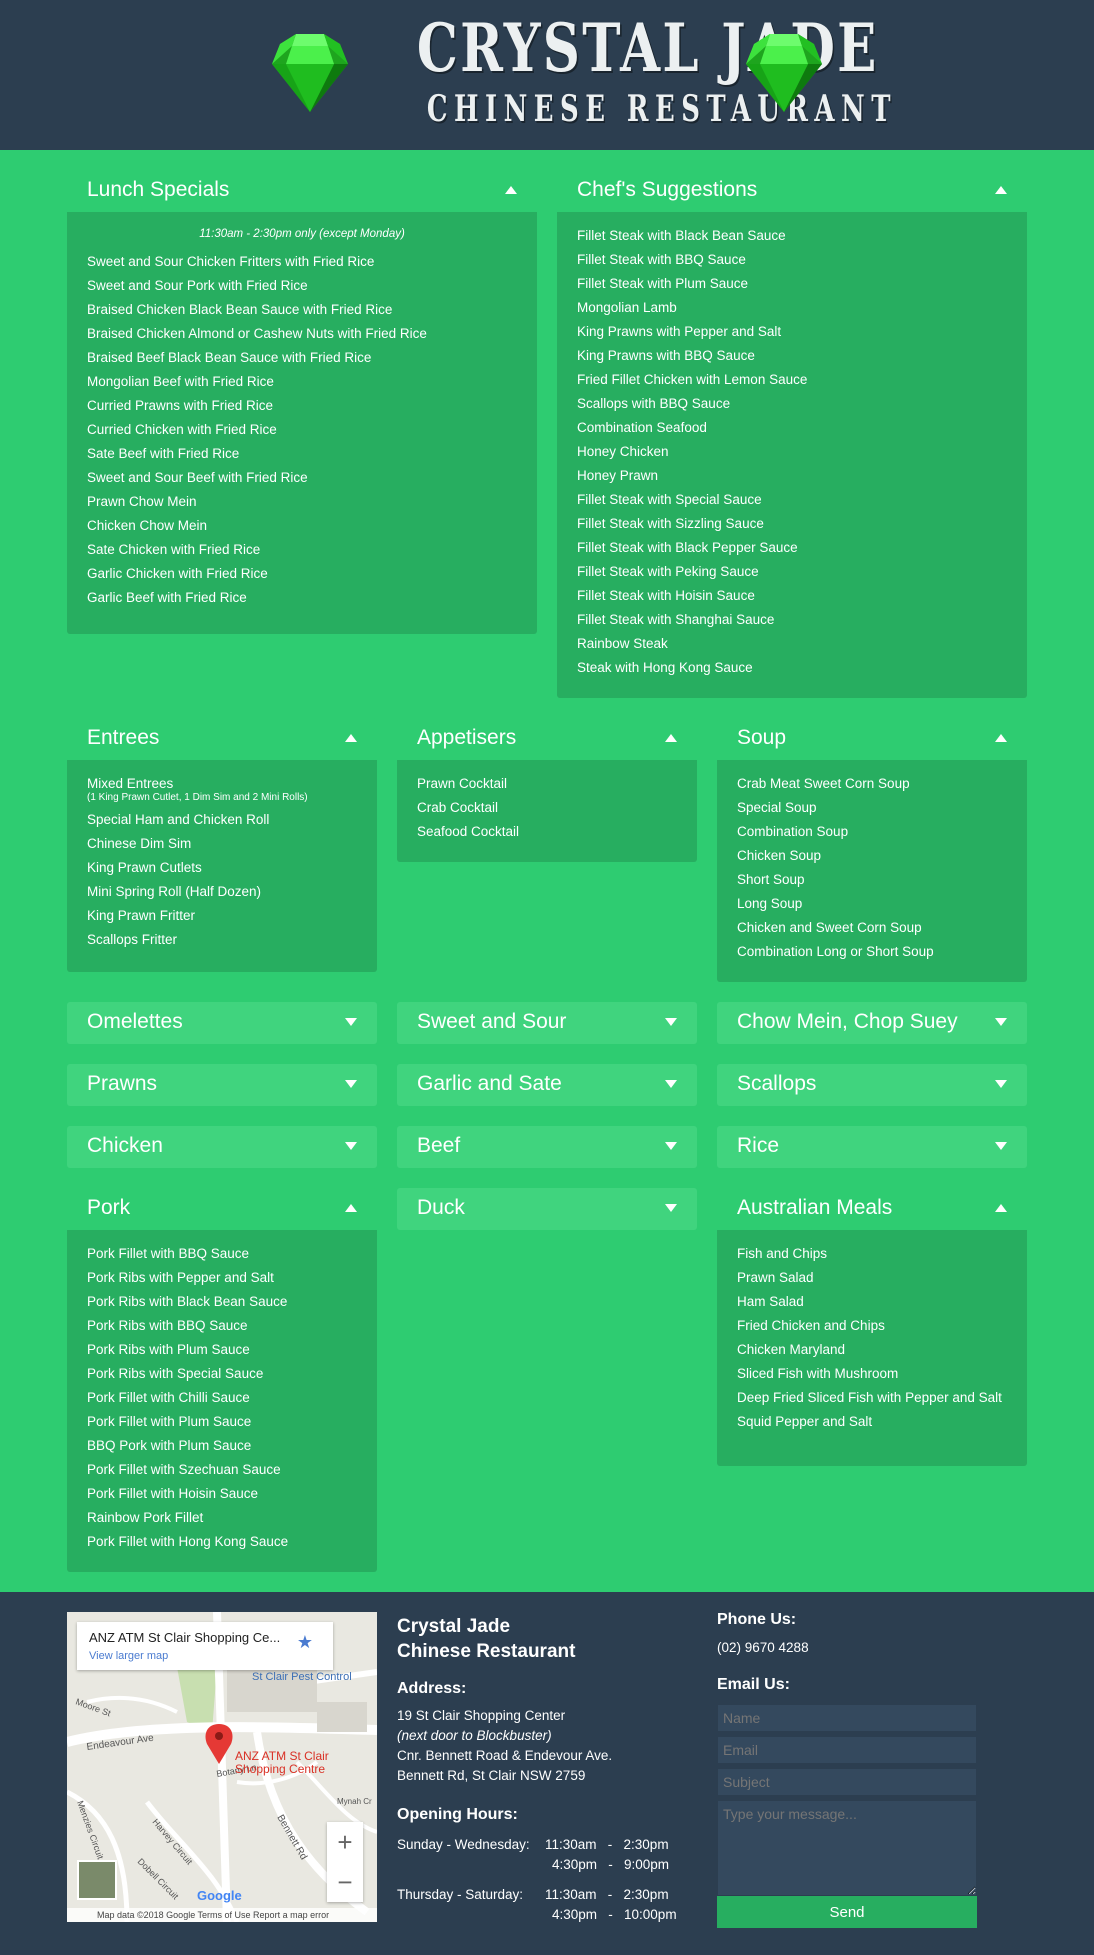  I want to click on zoom-in-button: +, so click(345, 1842).